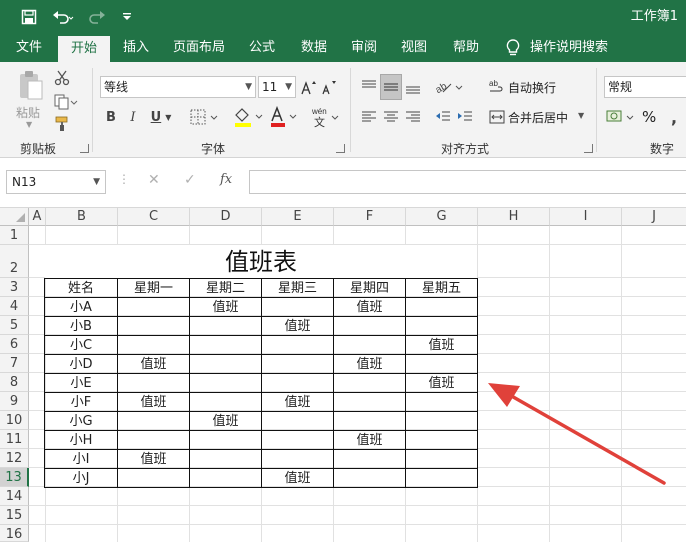 The width and height of the screenshot is (686, 542). I want to click on redo-icon, so click(99, 17).